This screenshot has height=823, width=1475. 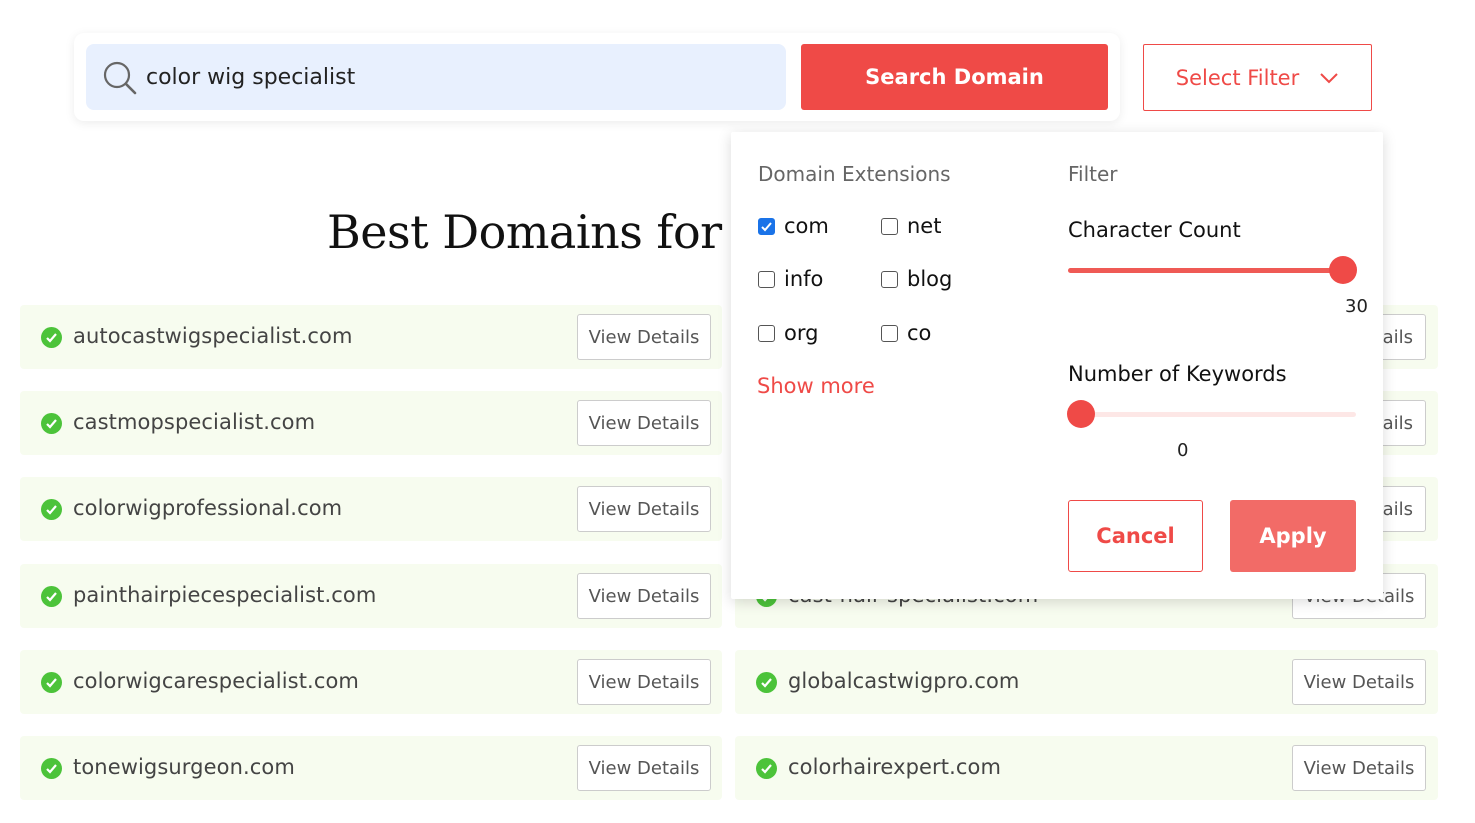 I want to click on domain-name: globalcastwigpro.com, so click(x=903, y=681).